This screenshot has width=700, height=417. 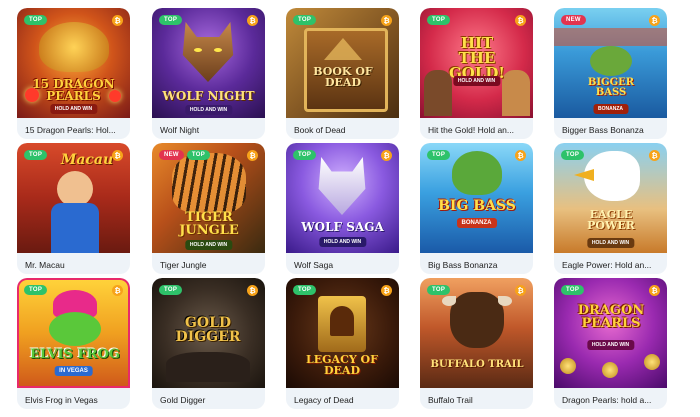 What do you see at coordinates (342, 343) in the screenshot?
I see `game-card-legacy-of-dead: LEGACY OF DEAD TOP ₿ Legacy of Dead` at bounding box center [342, 343].